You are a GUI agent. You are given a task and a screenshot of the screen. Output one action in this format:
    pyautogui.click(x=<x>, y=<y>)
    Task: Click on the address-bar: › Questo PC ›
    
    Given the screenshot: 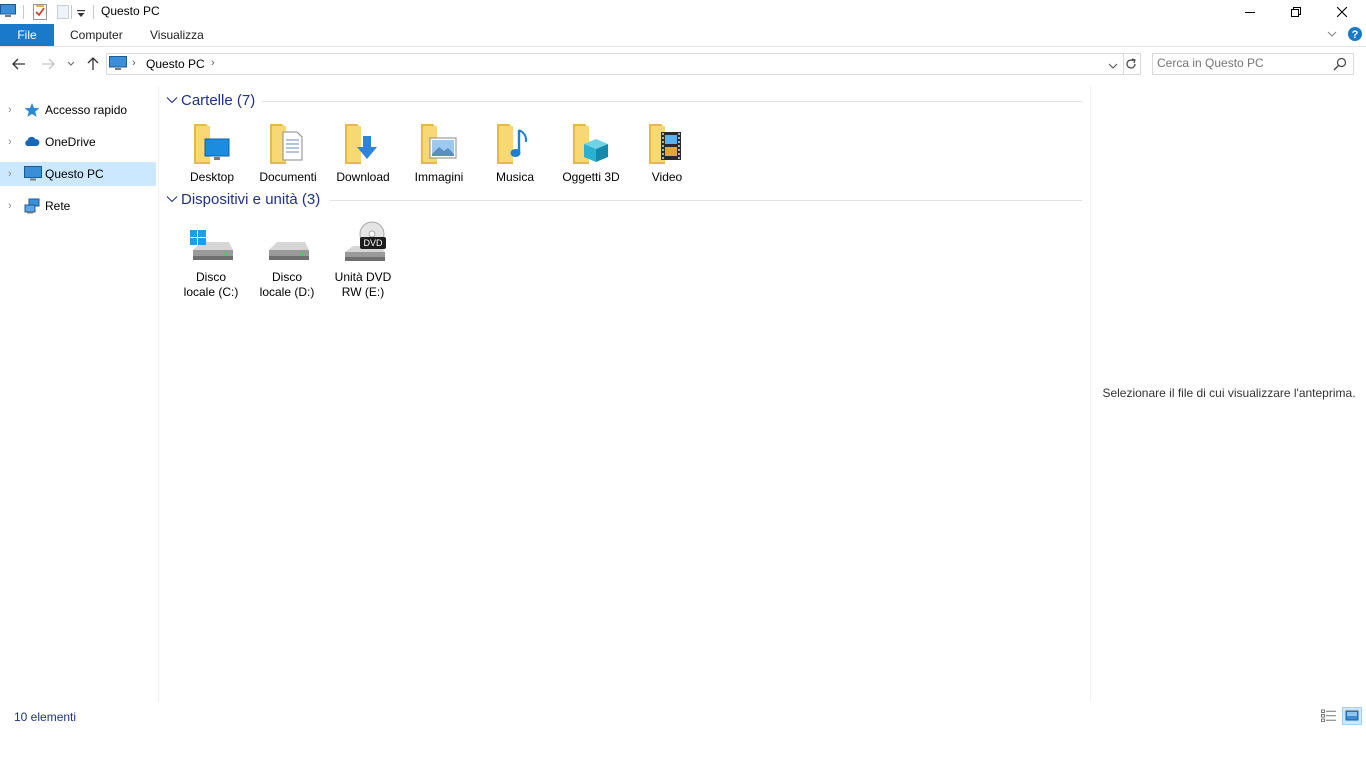 What is the action you would take?
    pyautogui.click(x=615, y=64)
    